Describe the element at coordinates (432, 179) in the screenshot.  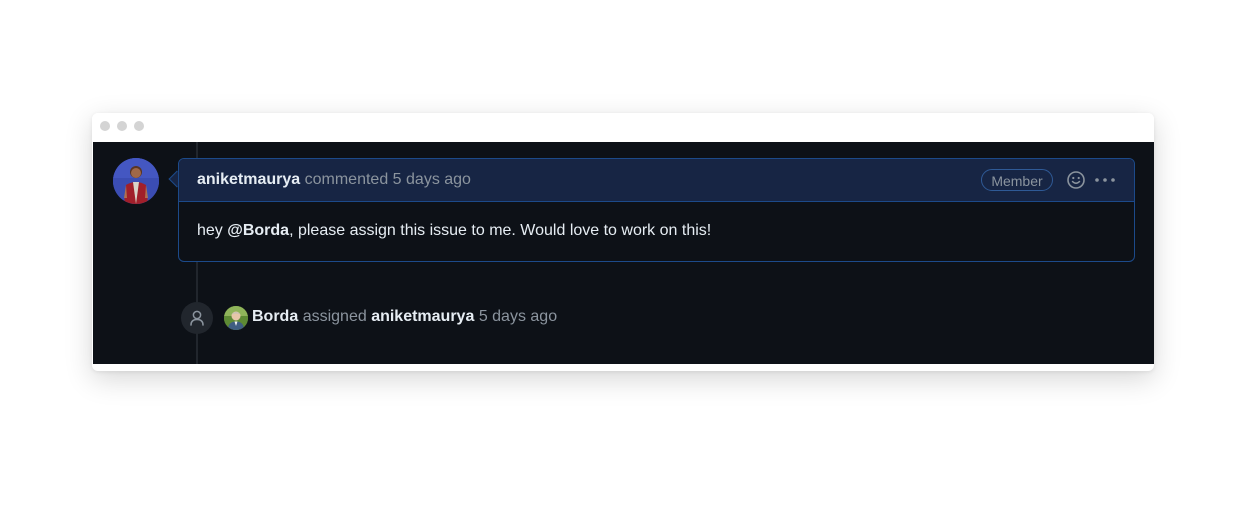
I see `comment-timestamp: 5 days ago` at that location.